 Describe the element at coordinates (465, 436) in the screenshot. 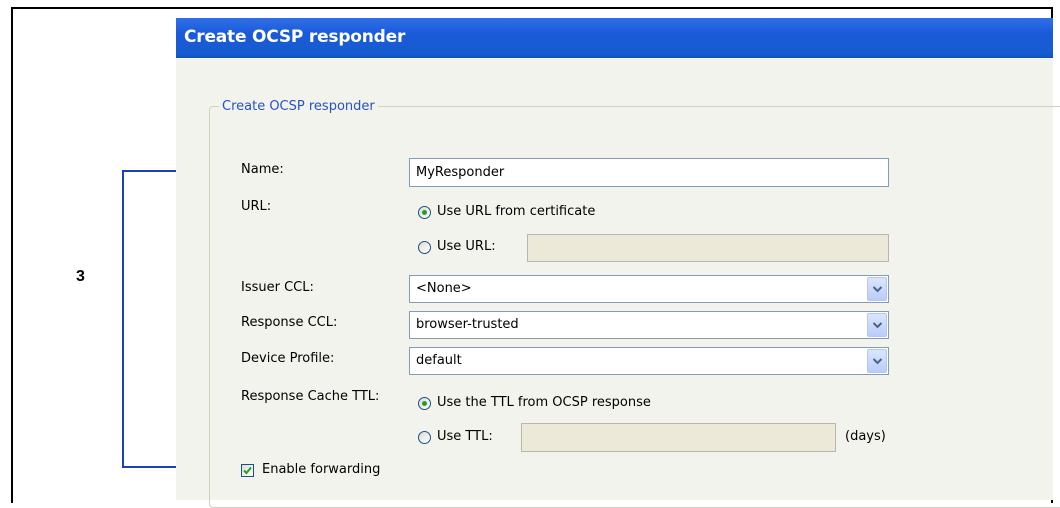

I see `use-ttl-label: Use TTL:` at that location.